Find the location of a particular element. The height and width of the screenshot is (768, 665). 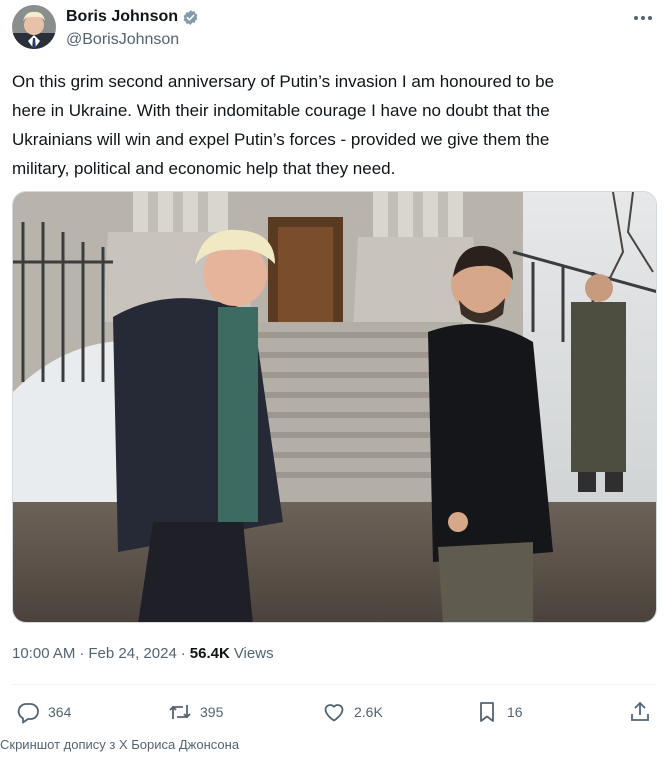

more-options-button is located at coordinates (643, 18).